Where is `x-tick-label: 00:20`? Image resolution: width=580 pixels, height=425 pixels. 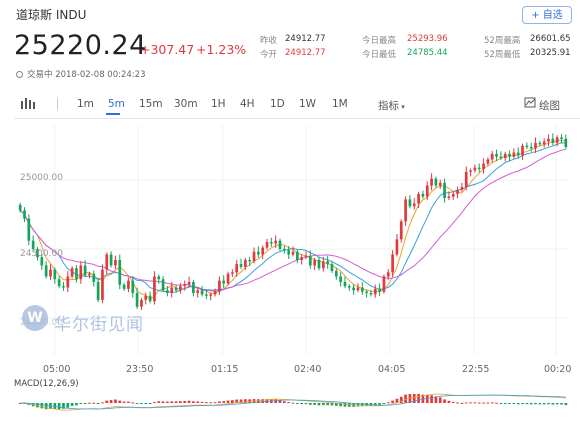 x-tick-label: 00:20 is located at coordinates (558, 369).